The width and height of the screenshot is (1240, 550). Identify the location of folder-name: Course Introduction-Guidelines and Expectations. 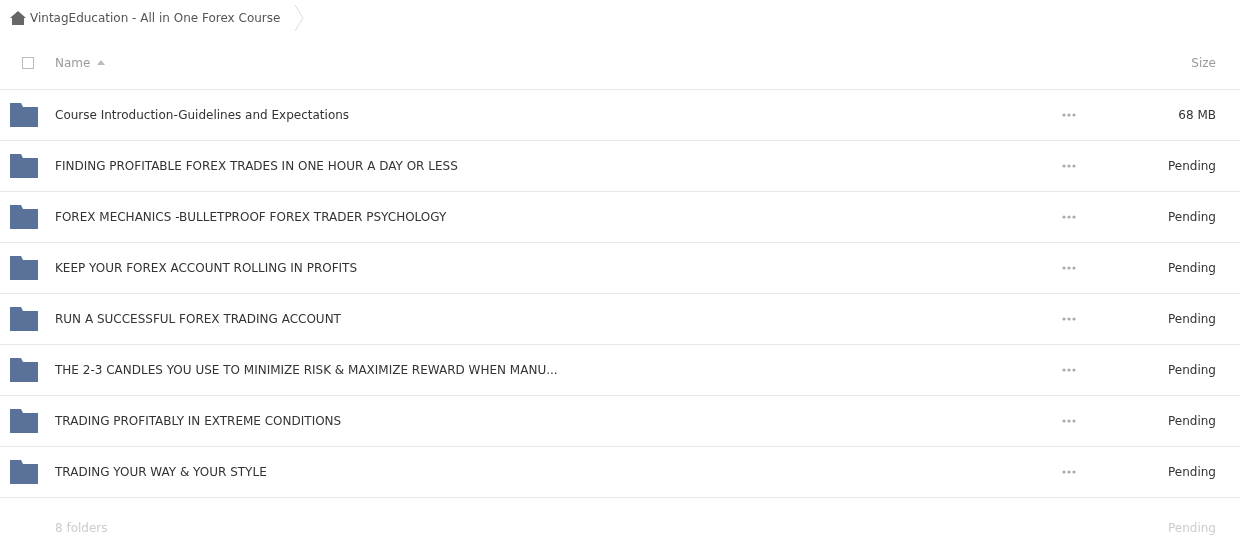
(202, 115).